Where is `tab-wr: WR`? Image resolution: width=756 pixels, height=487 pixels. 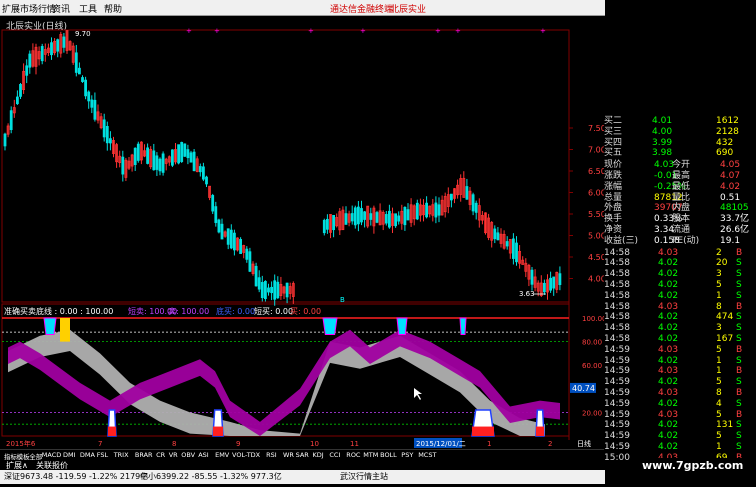
tab-wr: WR is located at coordinates (288, 455).